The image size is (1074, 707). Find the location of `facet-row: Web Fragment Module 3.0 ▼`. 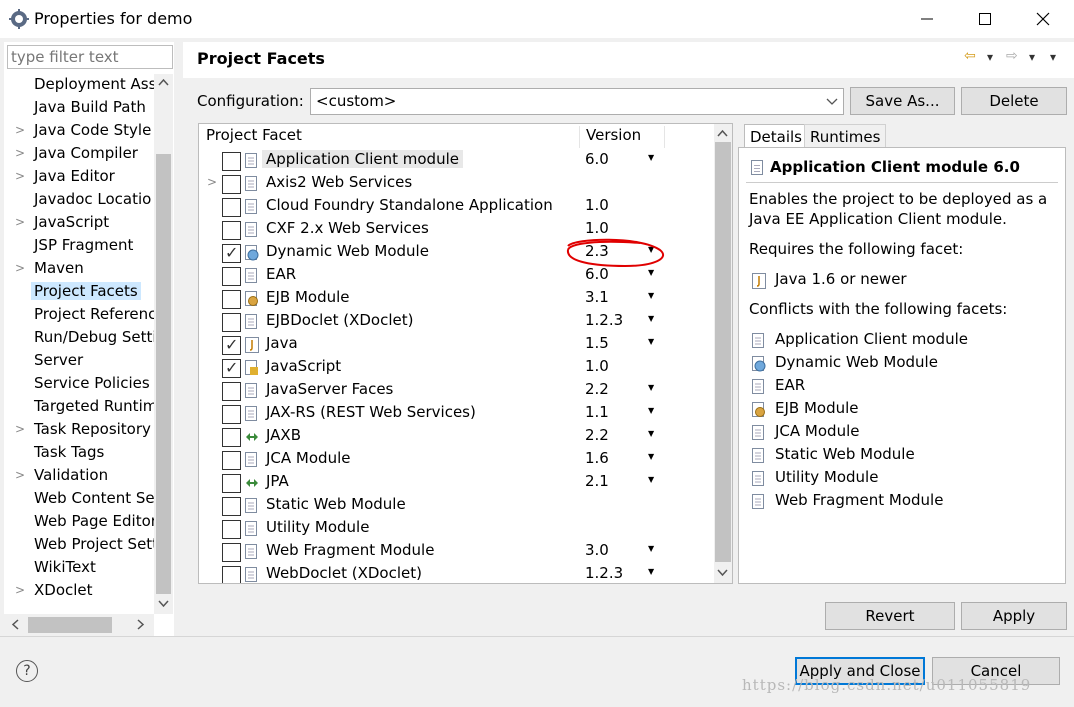

facet-row: Web Fragment Module 3.0 ▼ is located at coordinates (455, 551).